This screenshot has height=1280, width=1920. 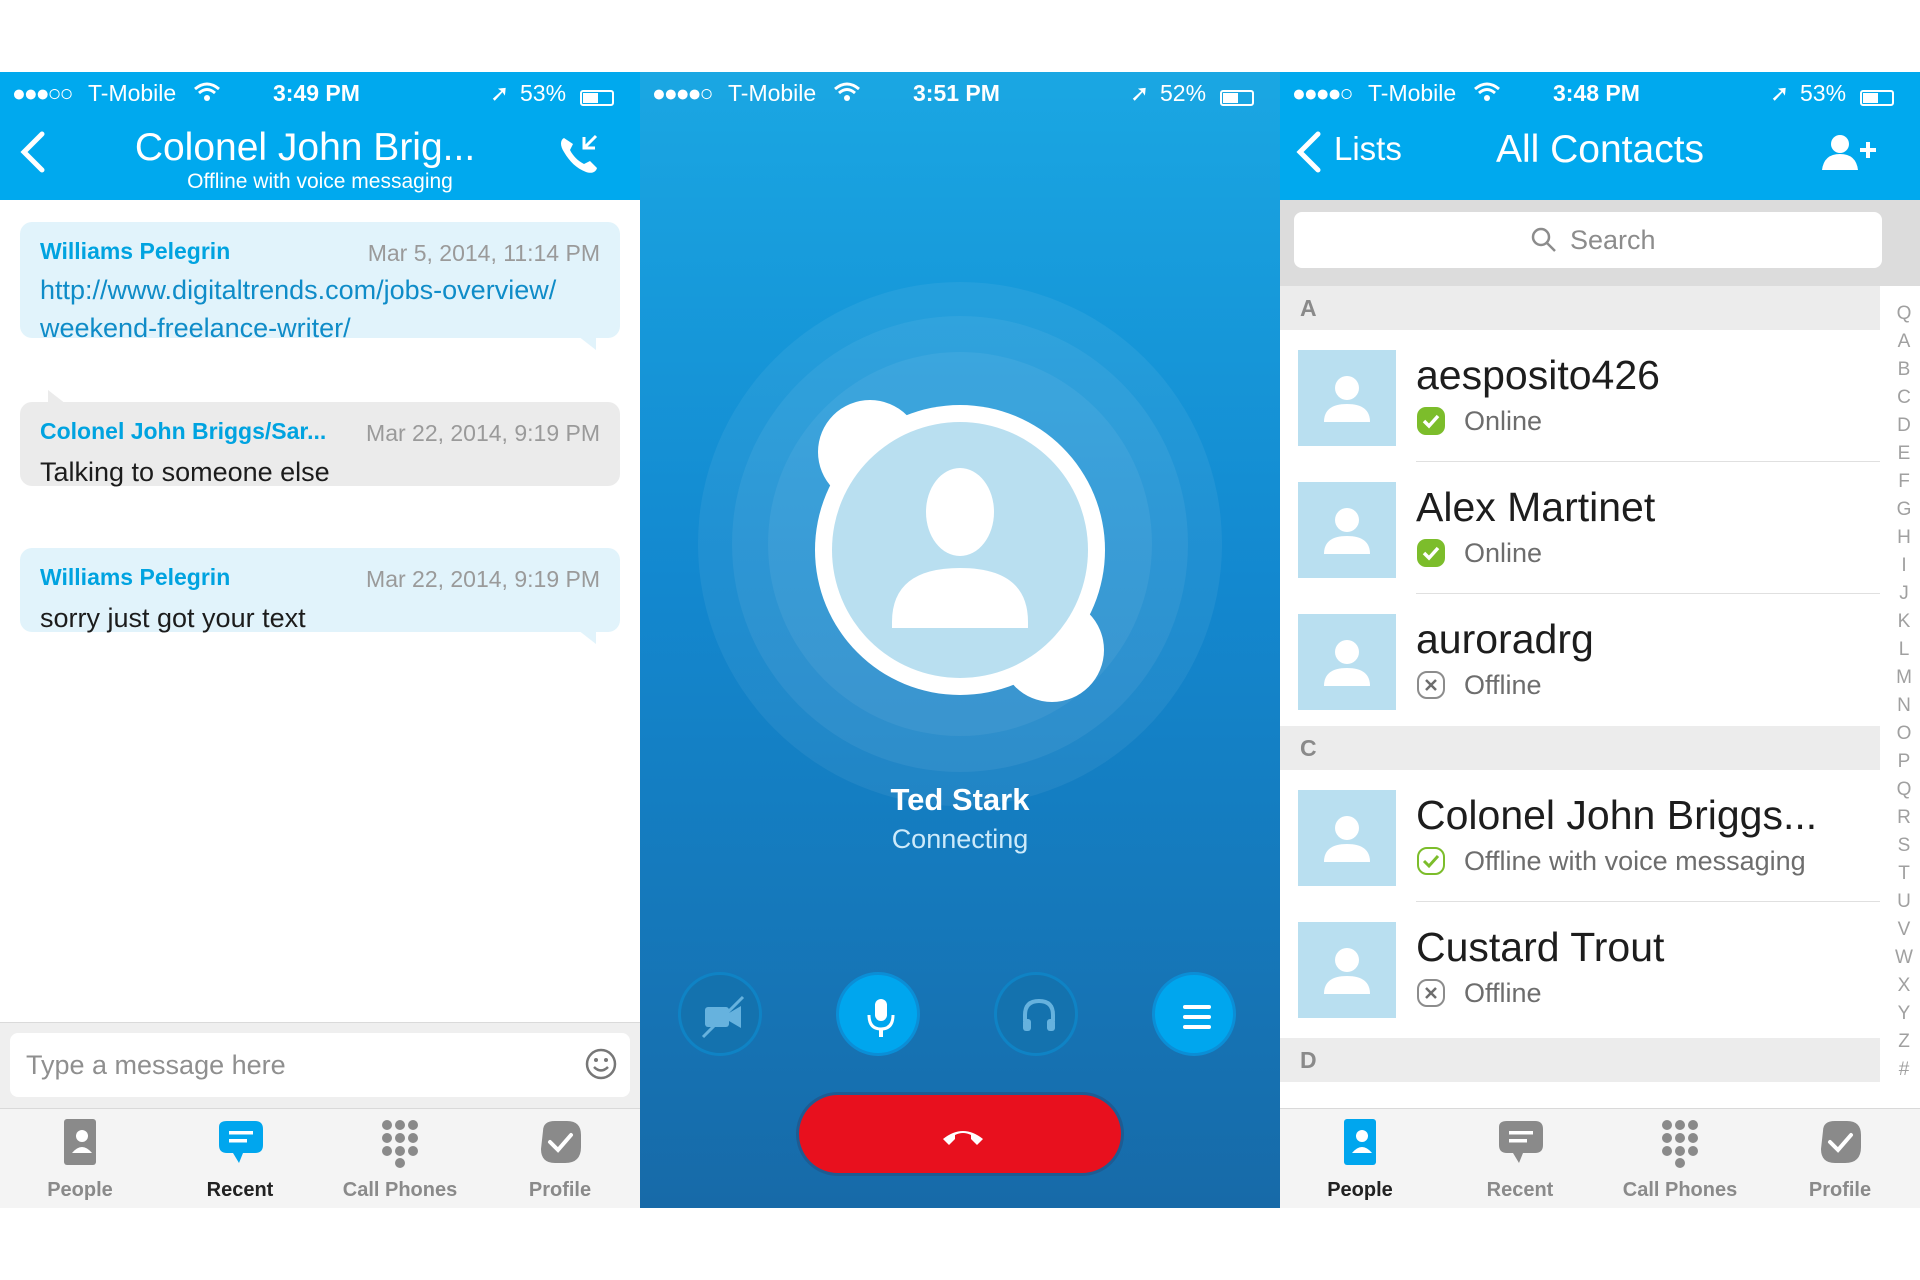 What do you see at coordinates (1904, 930) in the screenshot?
I see `index-letter: V` at bounding box center [1904, 930].